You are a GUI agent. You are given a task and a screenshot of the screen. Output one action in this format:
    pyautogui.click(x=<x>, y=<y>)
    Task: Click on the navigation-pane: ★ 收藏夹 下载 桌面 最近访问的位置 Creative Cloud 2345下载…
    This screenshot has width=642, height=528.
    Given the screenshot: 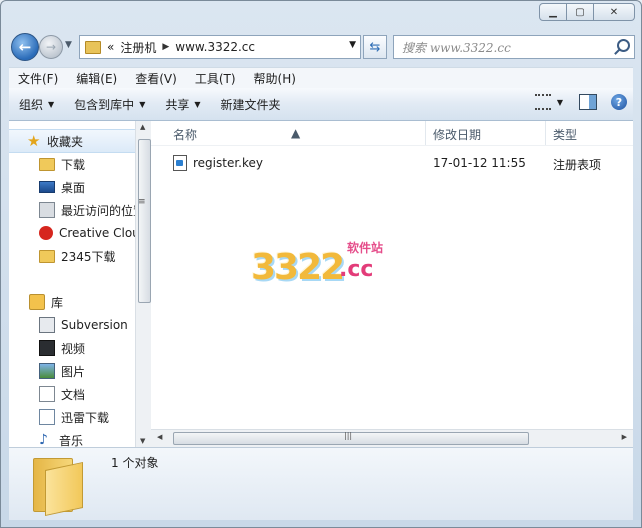 What is the action you would take?
    pyautogui.click(x=72, y=284)
    